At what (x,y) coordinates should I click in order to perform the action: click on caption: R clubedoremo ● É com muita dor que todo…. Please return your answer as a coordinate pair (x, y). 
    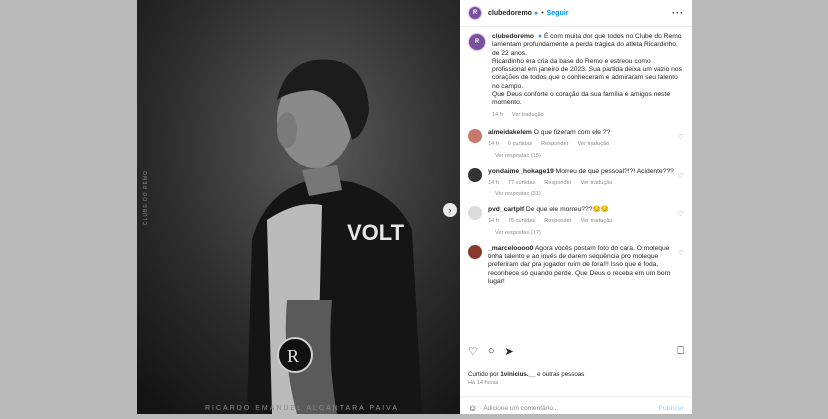
    Looking at the image, I should click on (576, 73).